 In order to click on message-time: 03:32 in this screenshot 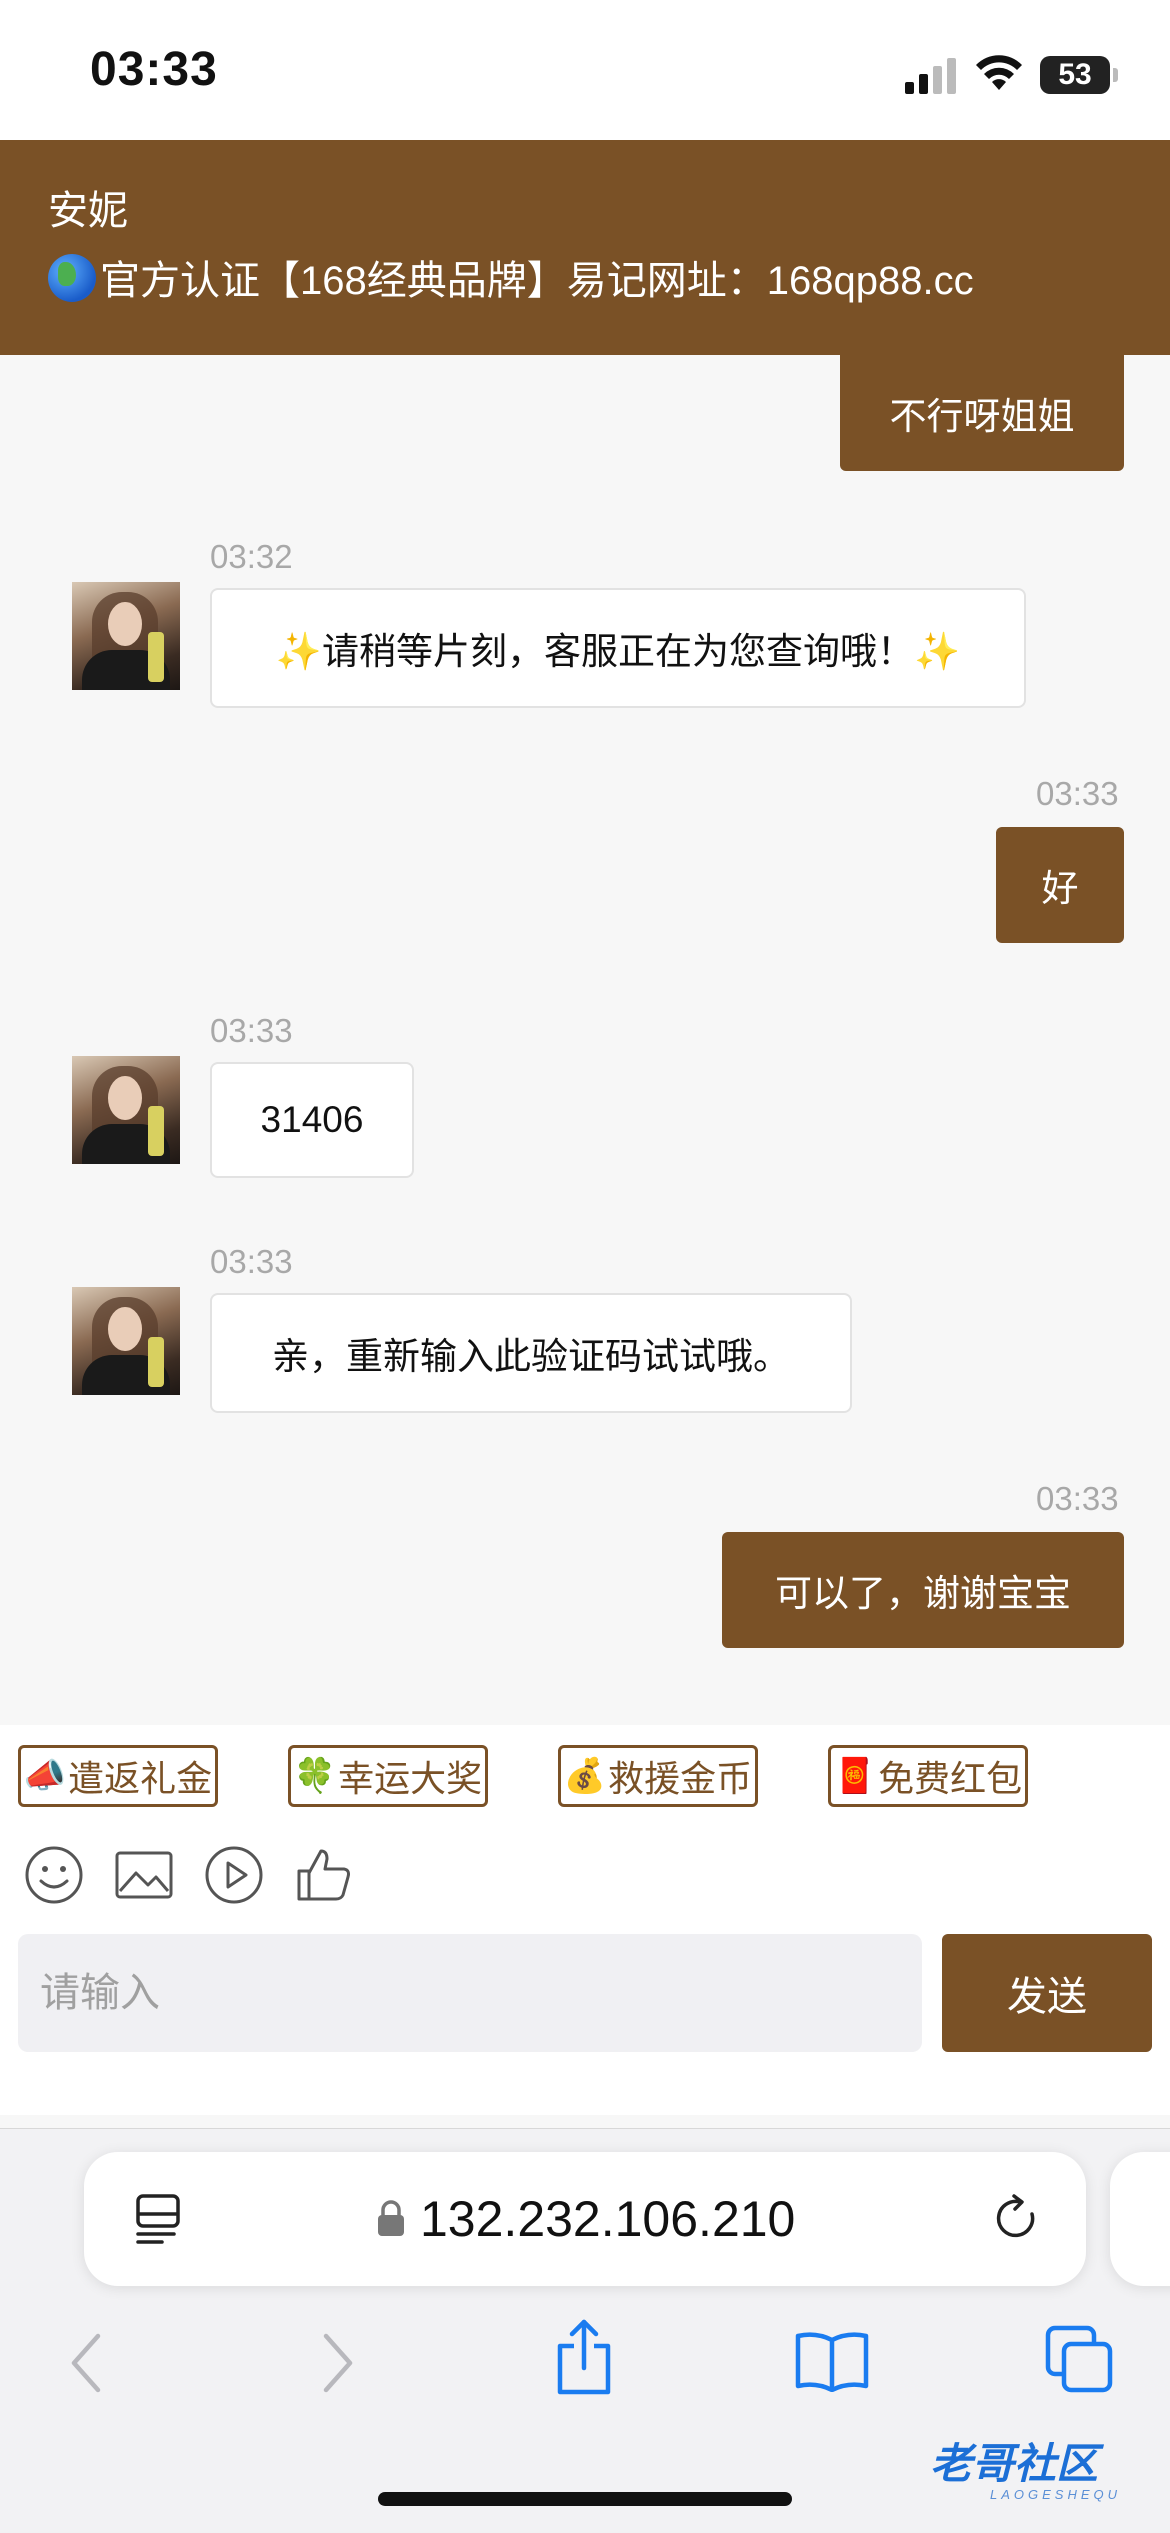, I will do `click(251, 556)`.